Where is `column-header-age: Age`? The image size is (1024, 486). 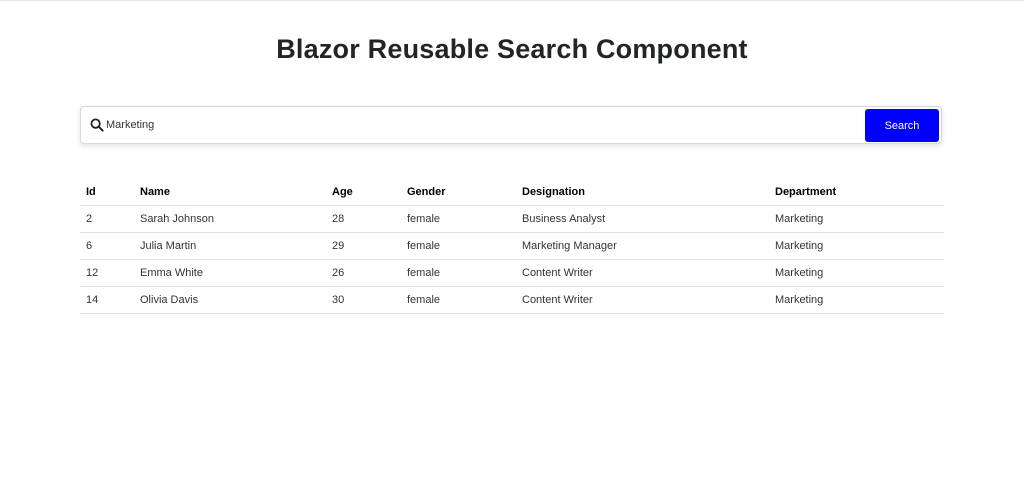 column-header-age: Age is located at coordinates (363, 192).